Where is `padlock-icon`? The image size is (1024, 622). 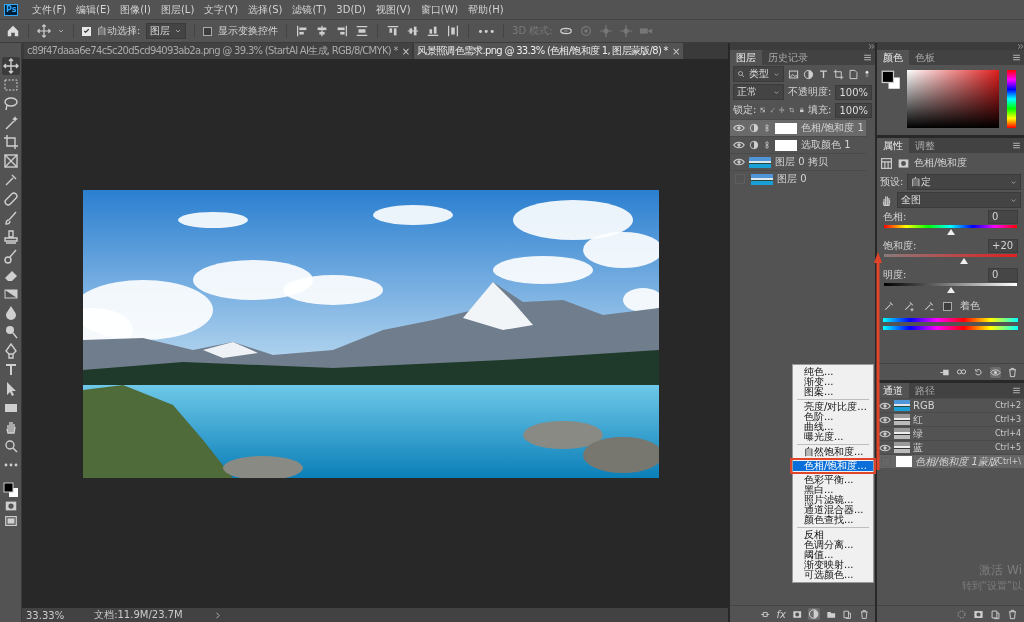
padlock-icon is located at coordinates (801, 110).